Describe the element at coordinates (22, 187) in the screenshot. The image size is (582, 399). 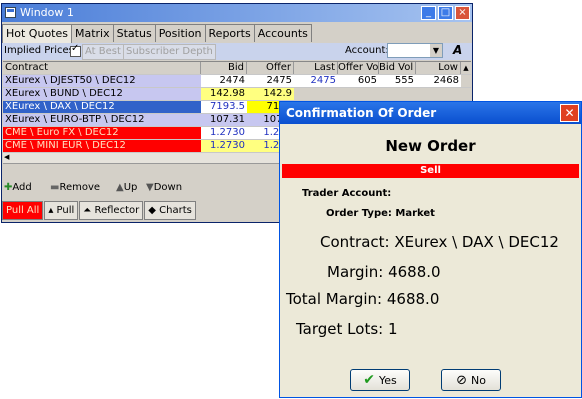
I see `add-label: Add` at that location.